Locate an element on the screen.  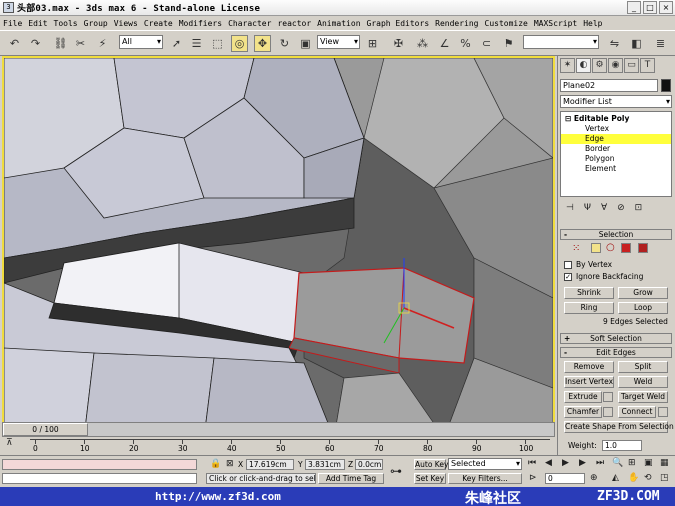
menu-maxscript: MAXScript is located at coordinates (555, 23).